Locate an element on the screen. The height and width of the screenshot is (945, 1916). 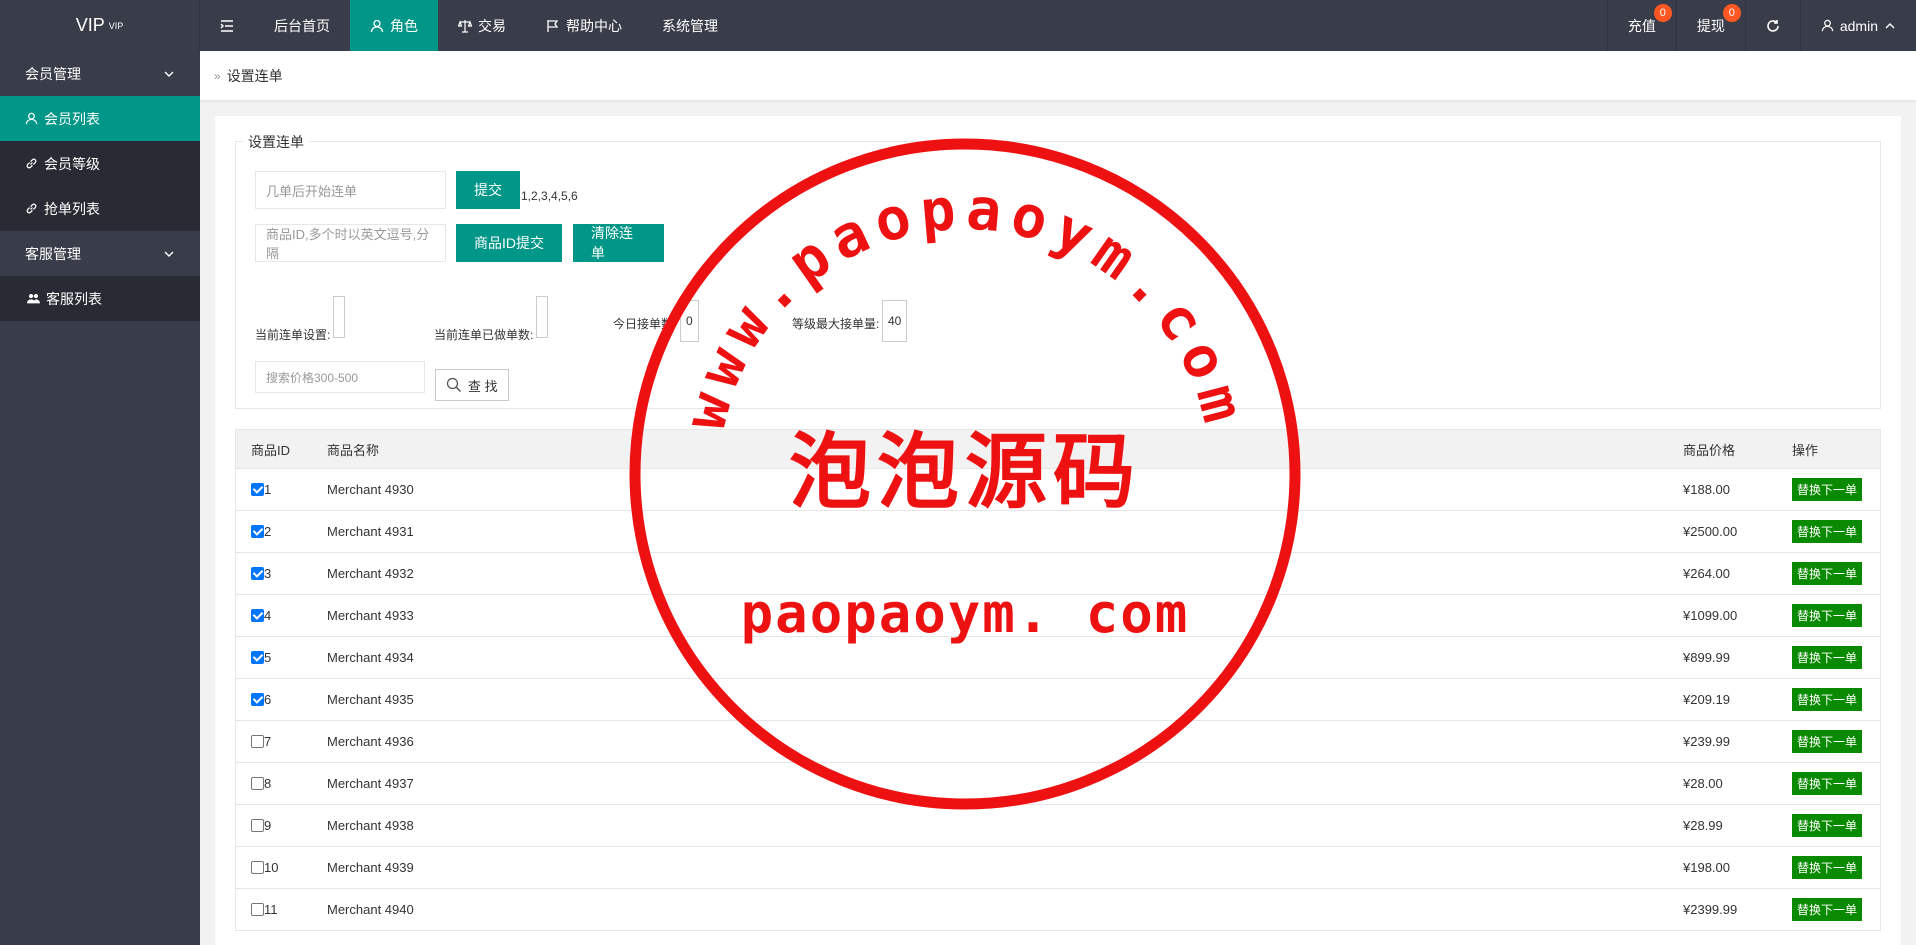
nav-home: 后台首页 is located at coordinates (302, 25).